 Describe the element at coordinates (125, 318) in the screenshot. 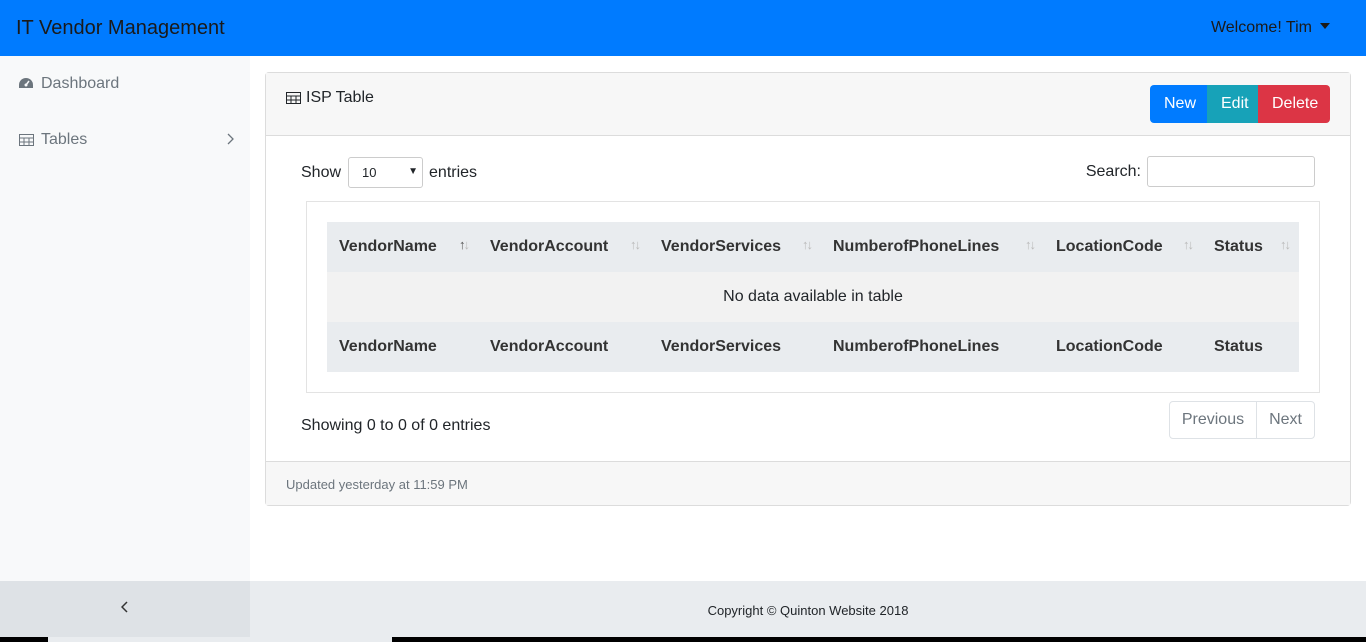

I see `sidebar: Dashboard Tables` at that location.